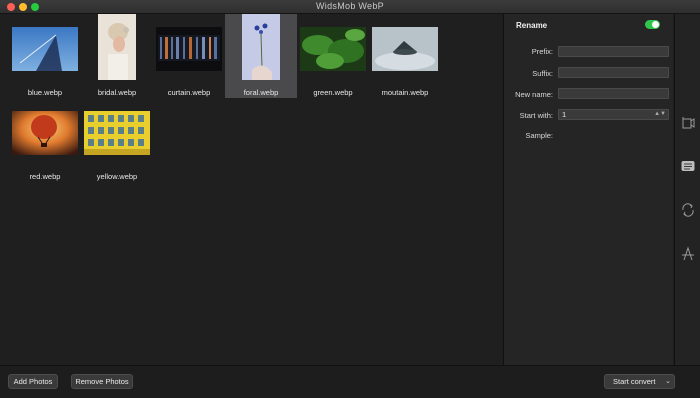  I want to click on bottom-toolbar: Add Photos Remove Photos Start convert ⌄, so click(350, 381).